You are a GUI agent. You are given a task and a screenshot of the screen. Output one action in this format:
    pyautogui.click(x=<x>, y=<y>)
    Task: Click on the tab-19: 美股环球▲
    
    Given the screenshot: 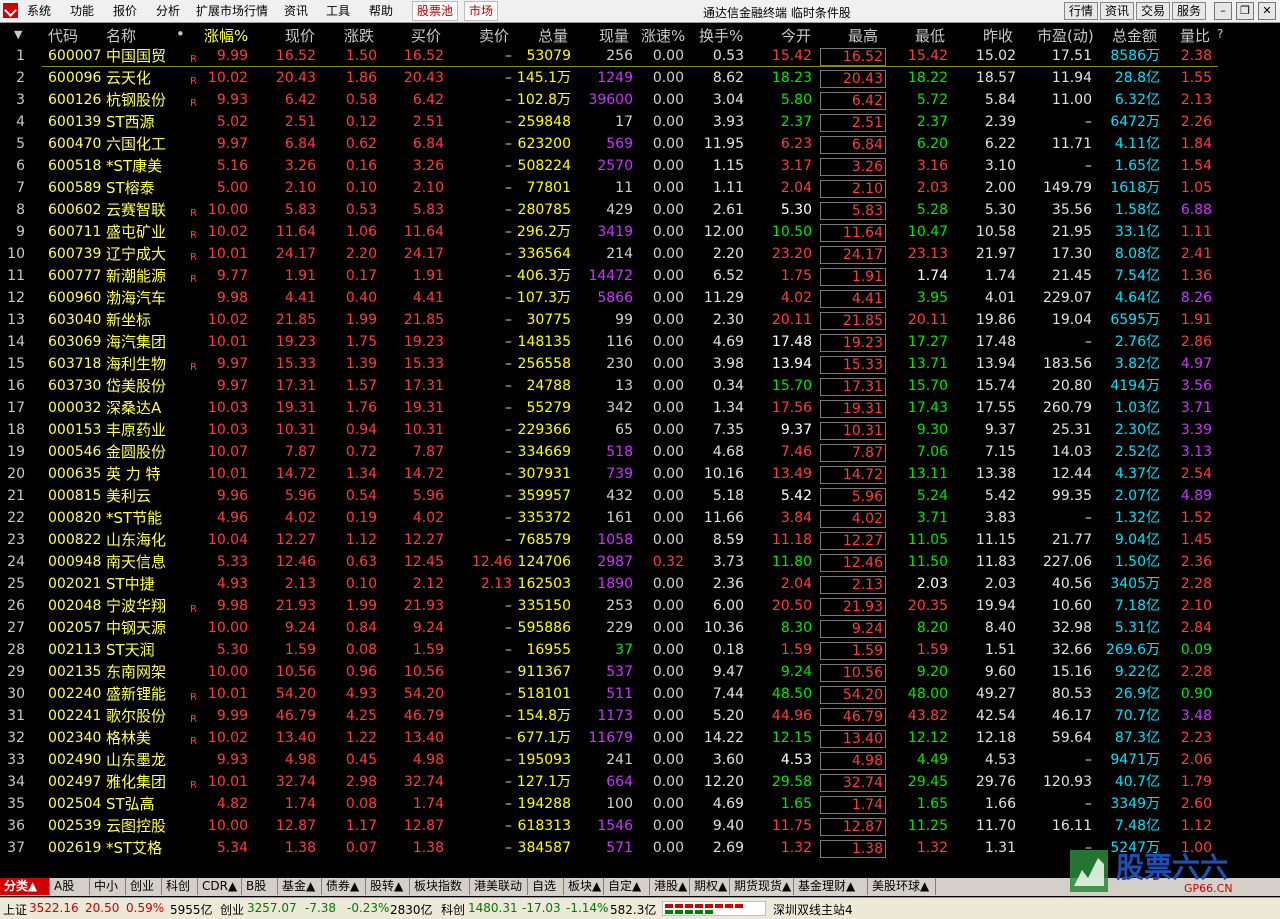 What is the action you would take?
    pyautogui.click(x=902, y=886)
    